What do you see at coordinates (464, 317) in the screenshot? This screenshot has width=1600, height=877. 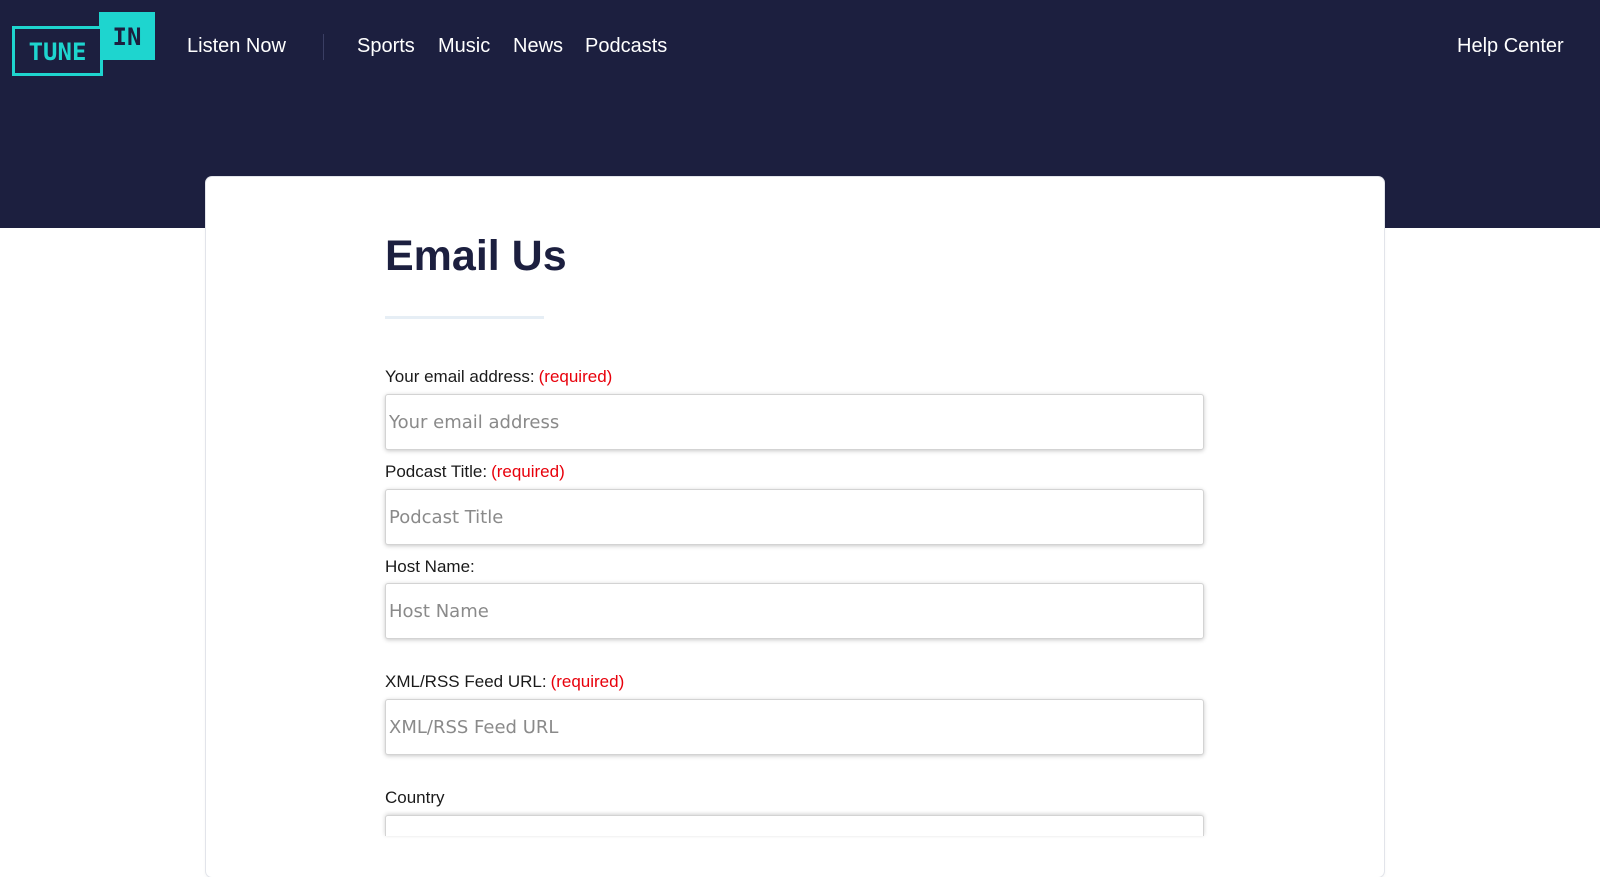 I see `title-underline` at bounding box center [464, 317].